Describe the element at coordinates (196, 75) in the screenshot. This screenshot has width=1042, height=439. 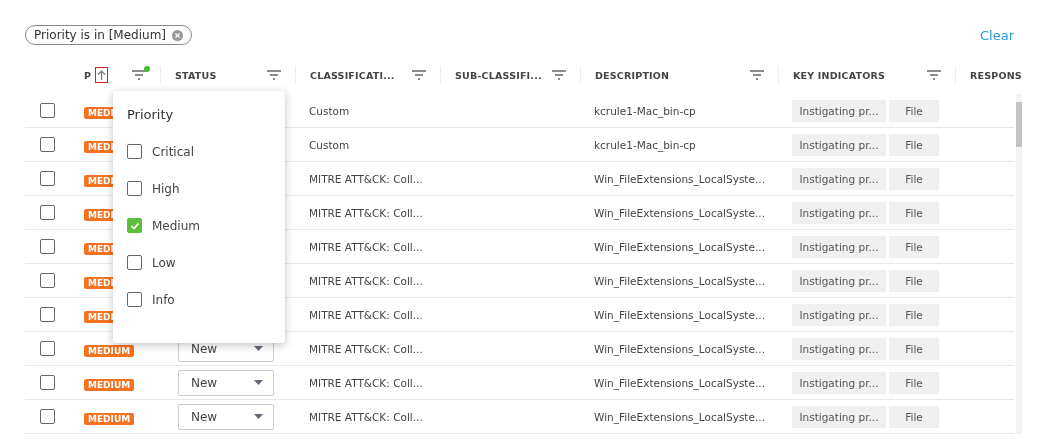
I see `column-header: STATUS` at that location.